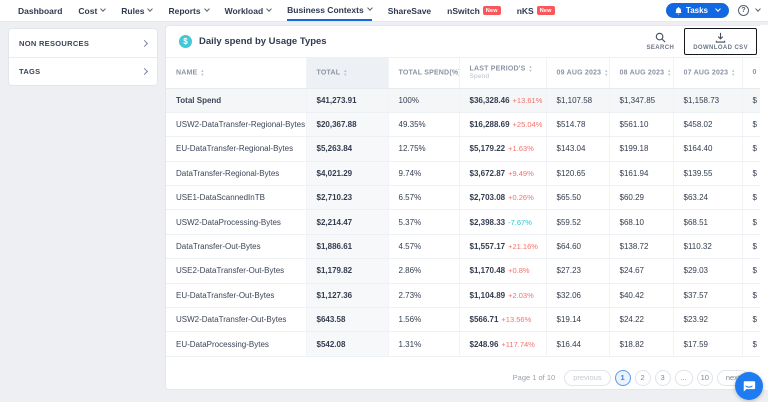  What do you see at coordinates (523, 247) in the screenshot?
I see `change-badge: +21.16%` at bounding box center [523, 247].